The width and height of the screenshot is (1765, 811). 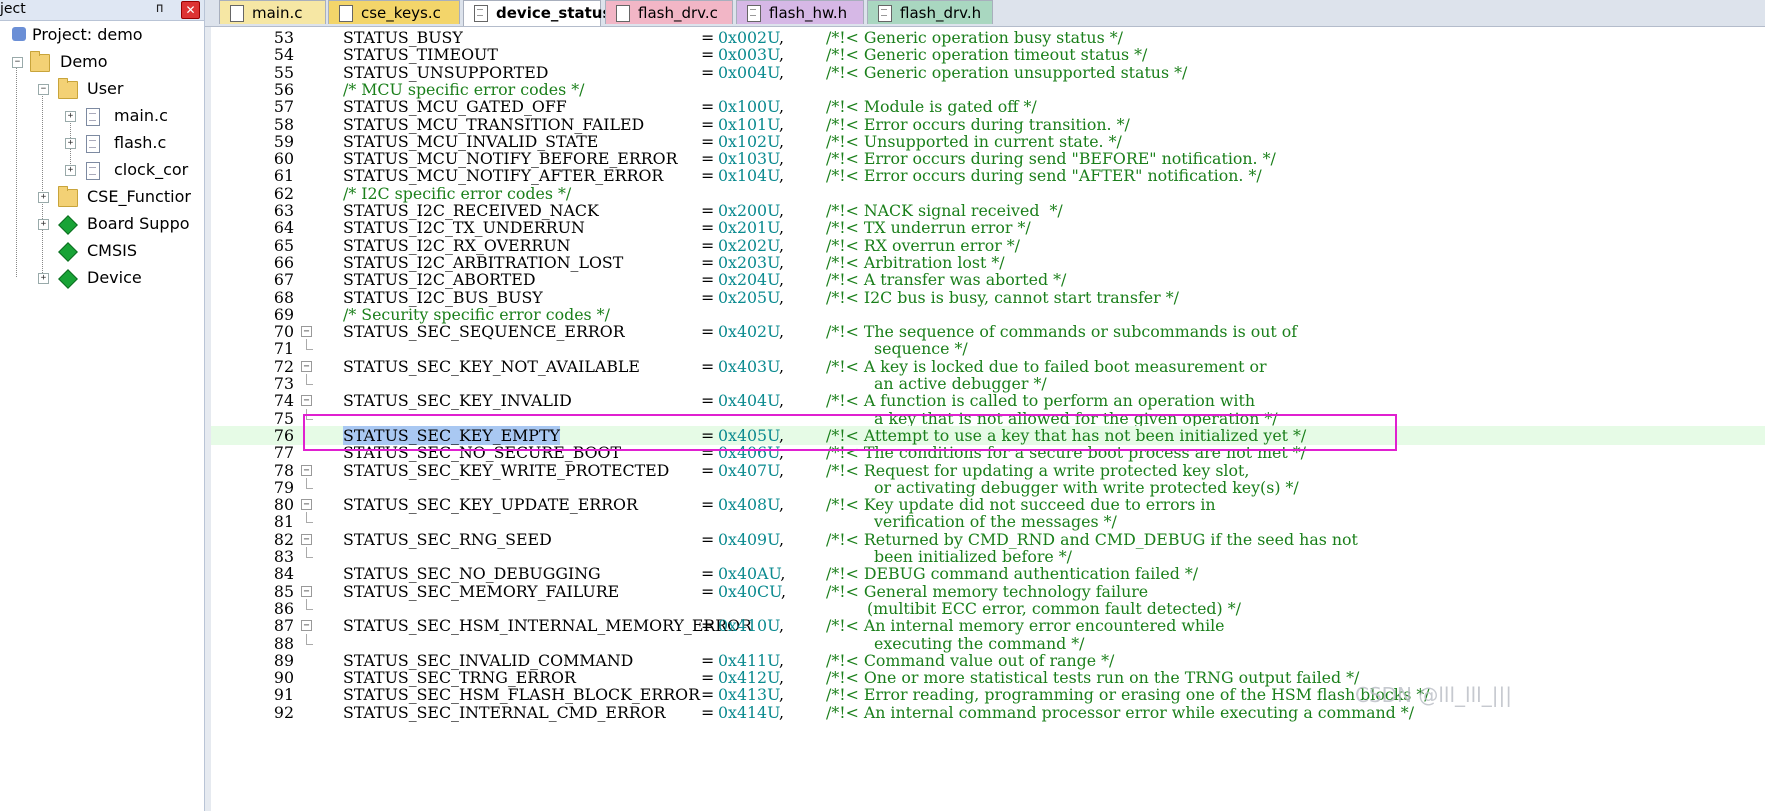 What do you see at coordinates (988, 556) in the screenshot?
I see `code-continuation-line: 83 been initialized before */` at bounding box center [988, 556].